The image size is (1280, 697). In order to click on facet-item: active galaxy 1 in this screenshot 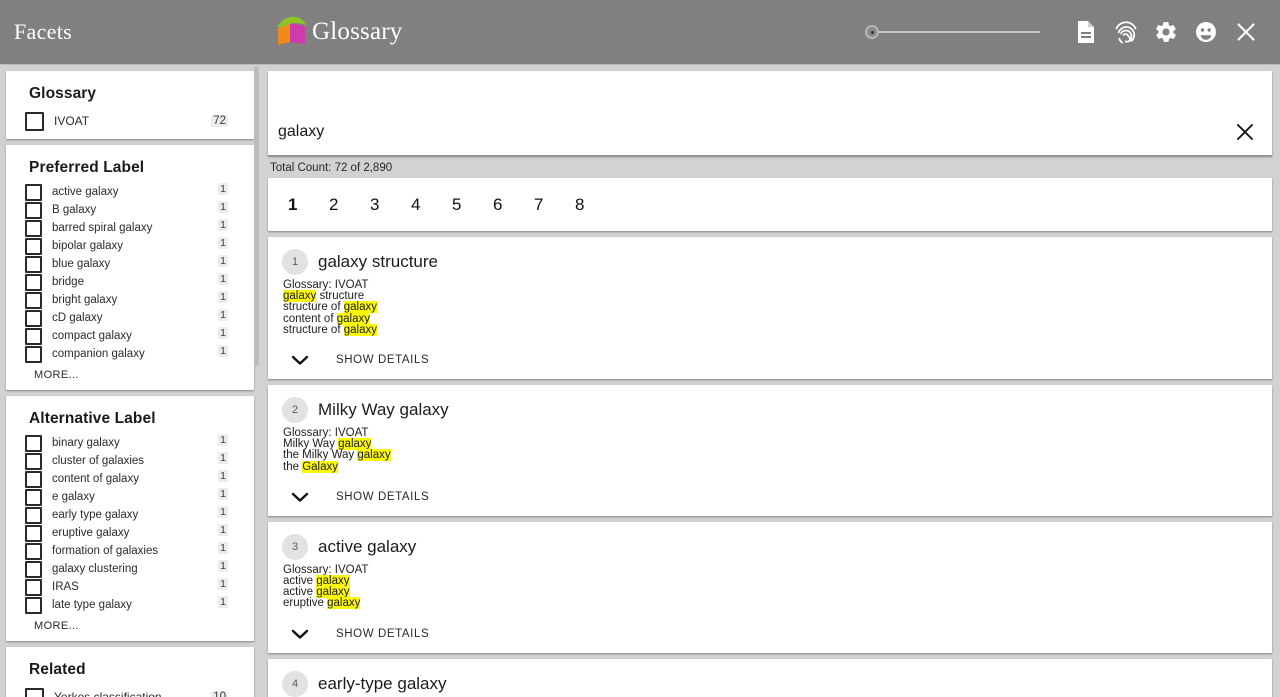, I will do `click(130, 192)`.